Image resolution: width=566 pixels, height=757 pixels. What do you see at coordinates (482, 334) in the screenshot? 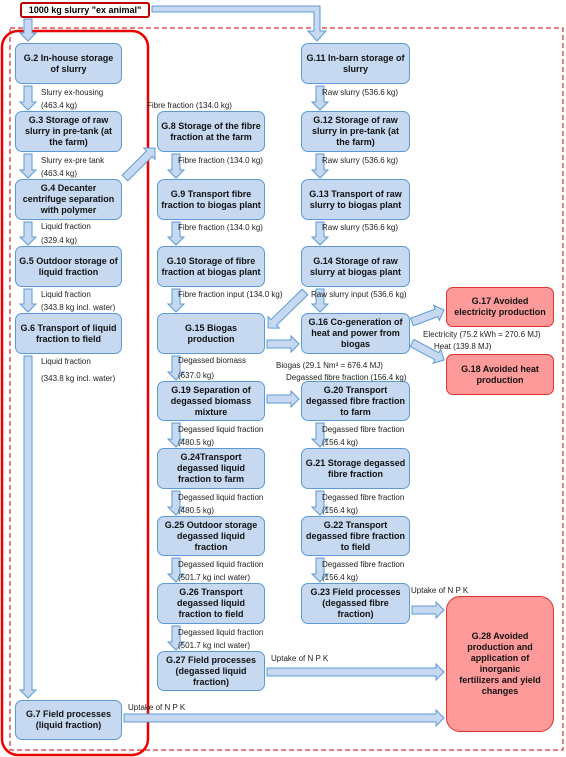
I see `label: Electricity (75.2 kWh = 270.6 MJ)` at bounding box center [482, 334].